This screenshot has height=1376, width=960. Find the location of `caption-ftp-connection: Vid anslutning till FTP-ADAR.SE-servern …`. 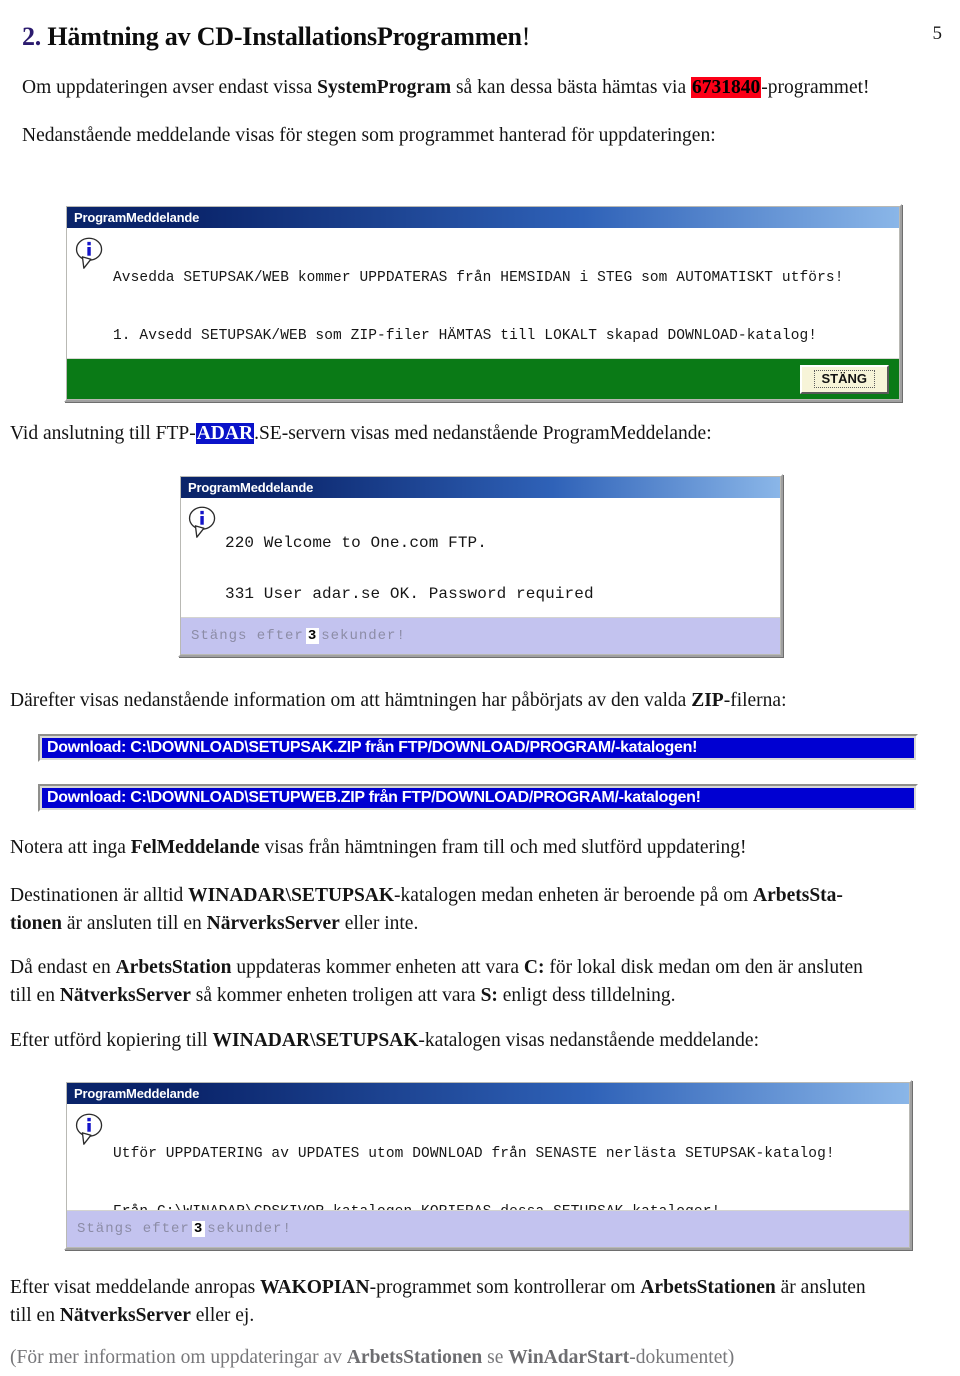

caption-ftp-connection: Vid anslutning till FTP-ADAR.SE-servern … is located at coordinates (361, 434).